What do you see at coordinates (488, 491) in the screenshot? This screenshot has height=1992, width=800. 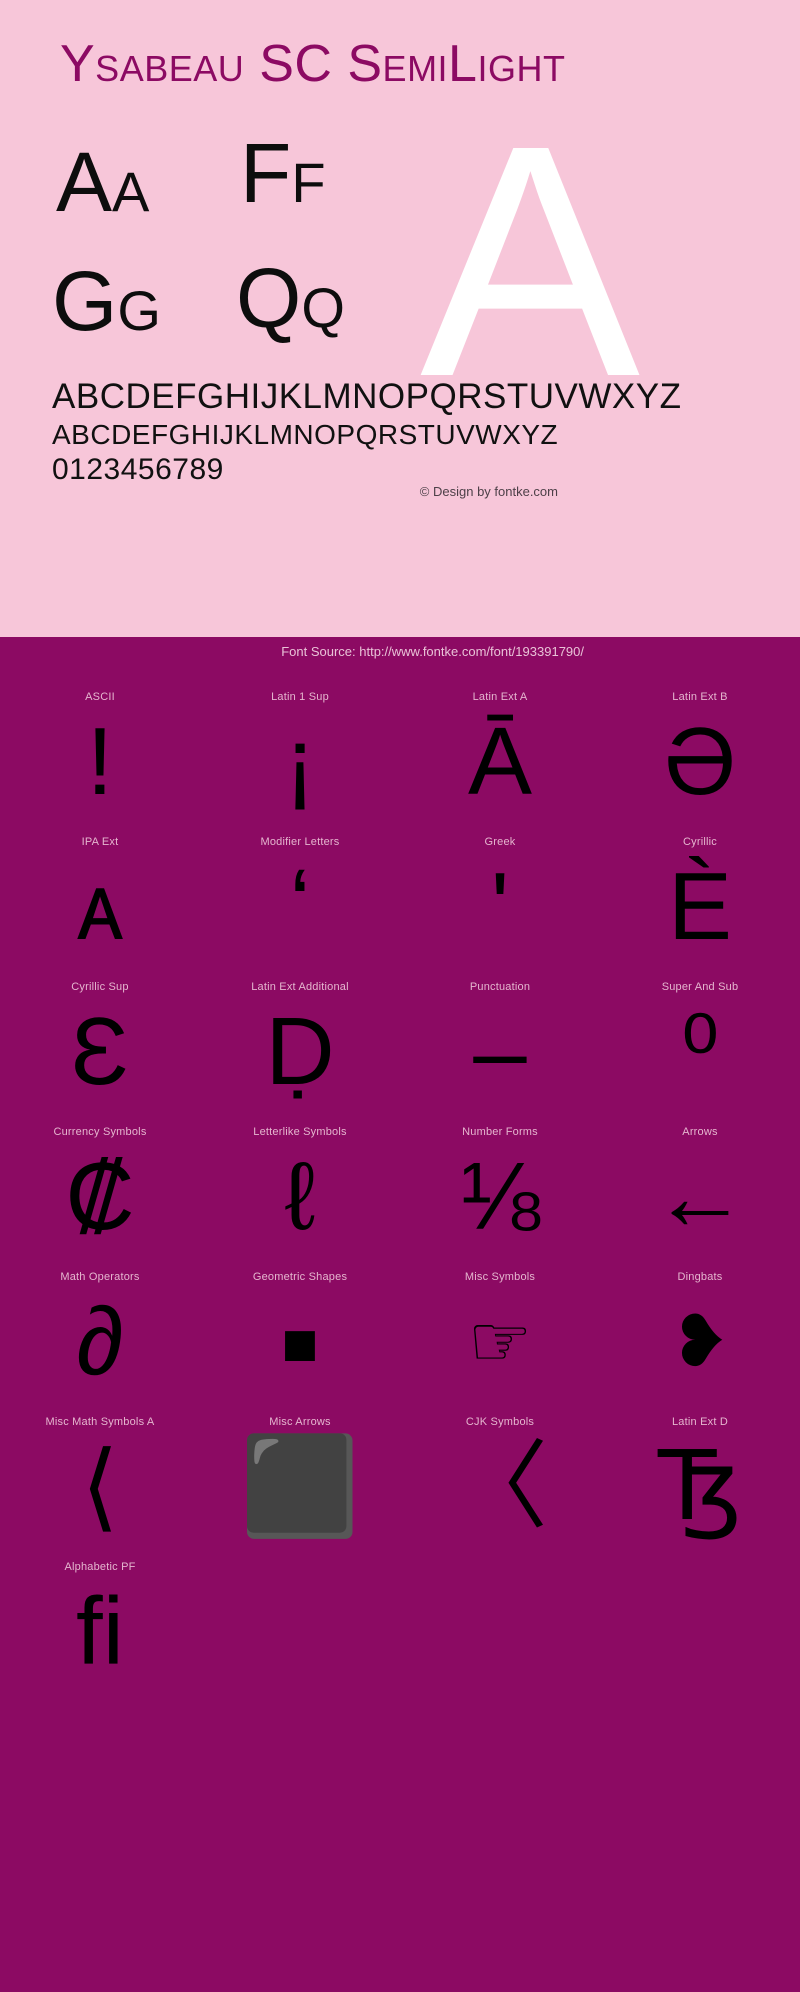 I see `copyright-notice: © Design by fontke.com` at bounding box center [488, 491].